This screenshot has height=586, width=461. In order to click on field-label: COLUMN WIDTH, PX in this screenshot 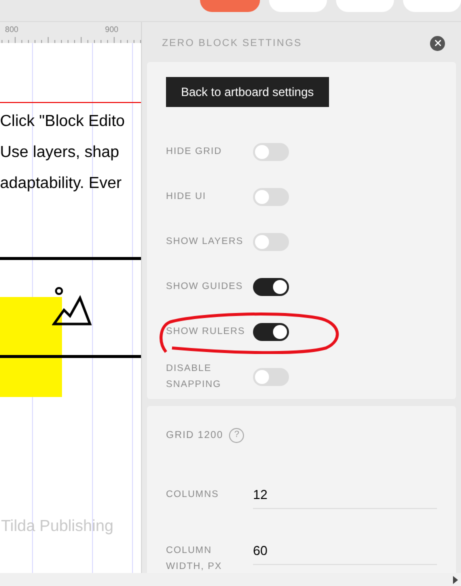, I will do `click(194, 559)`.